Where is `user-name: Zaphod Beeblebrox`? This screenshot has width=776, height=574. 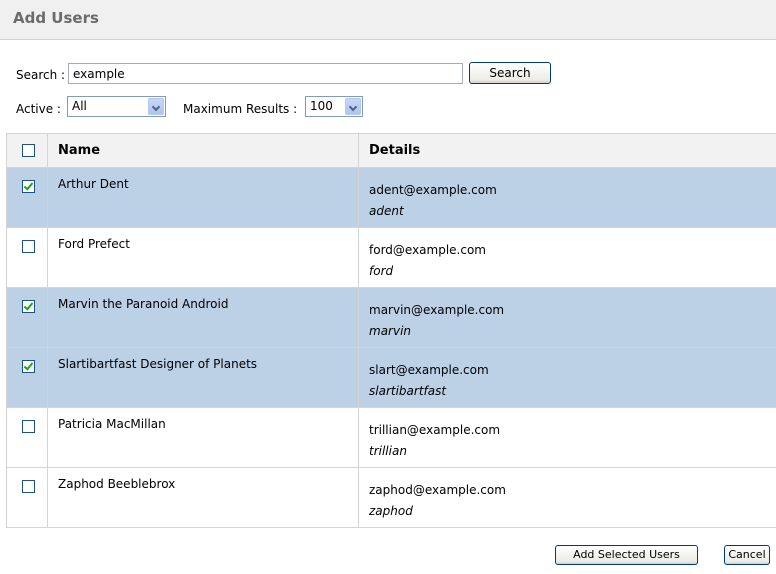
user-name: Zaphod Beeblebrox is located at coordinates (117, 484).